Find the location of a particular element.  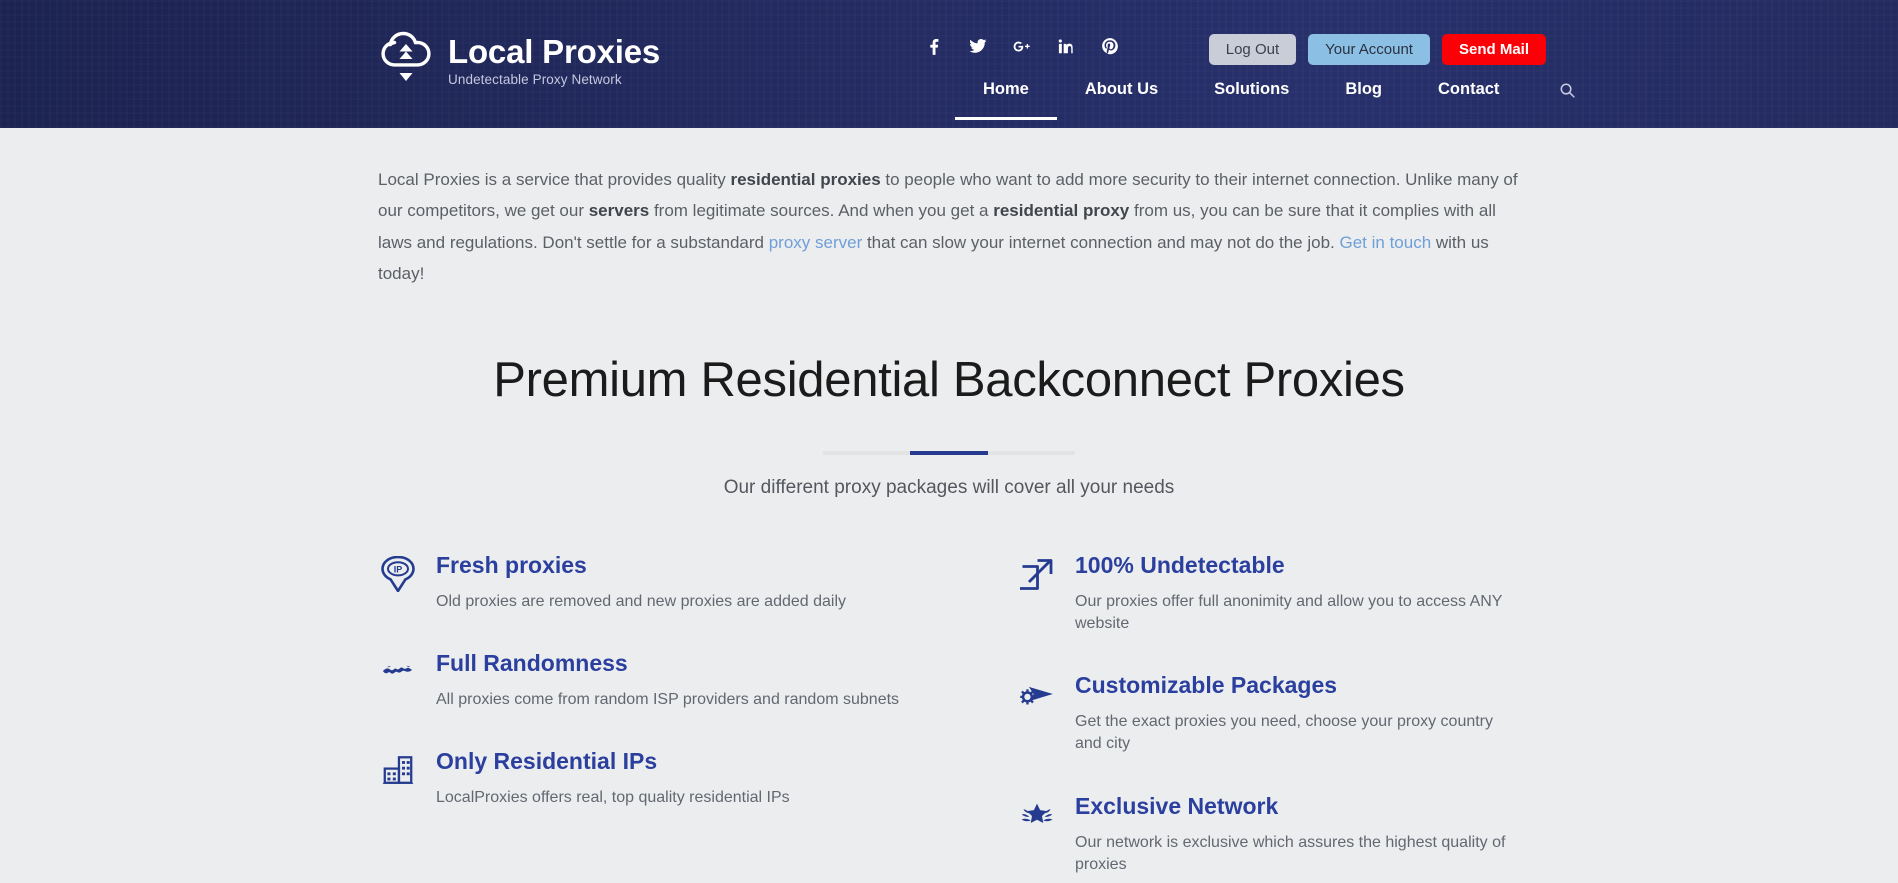

intro-bold-3: residential proxy is located at coordinates (1061, 211).